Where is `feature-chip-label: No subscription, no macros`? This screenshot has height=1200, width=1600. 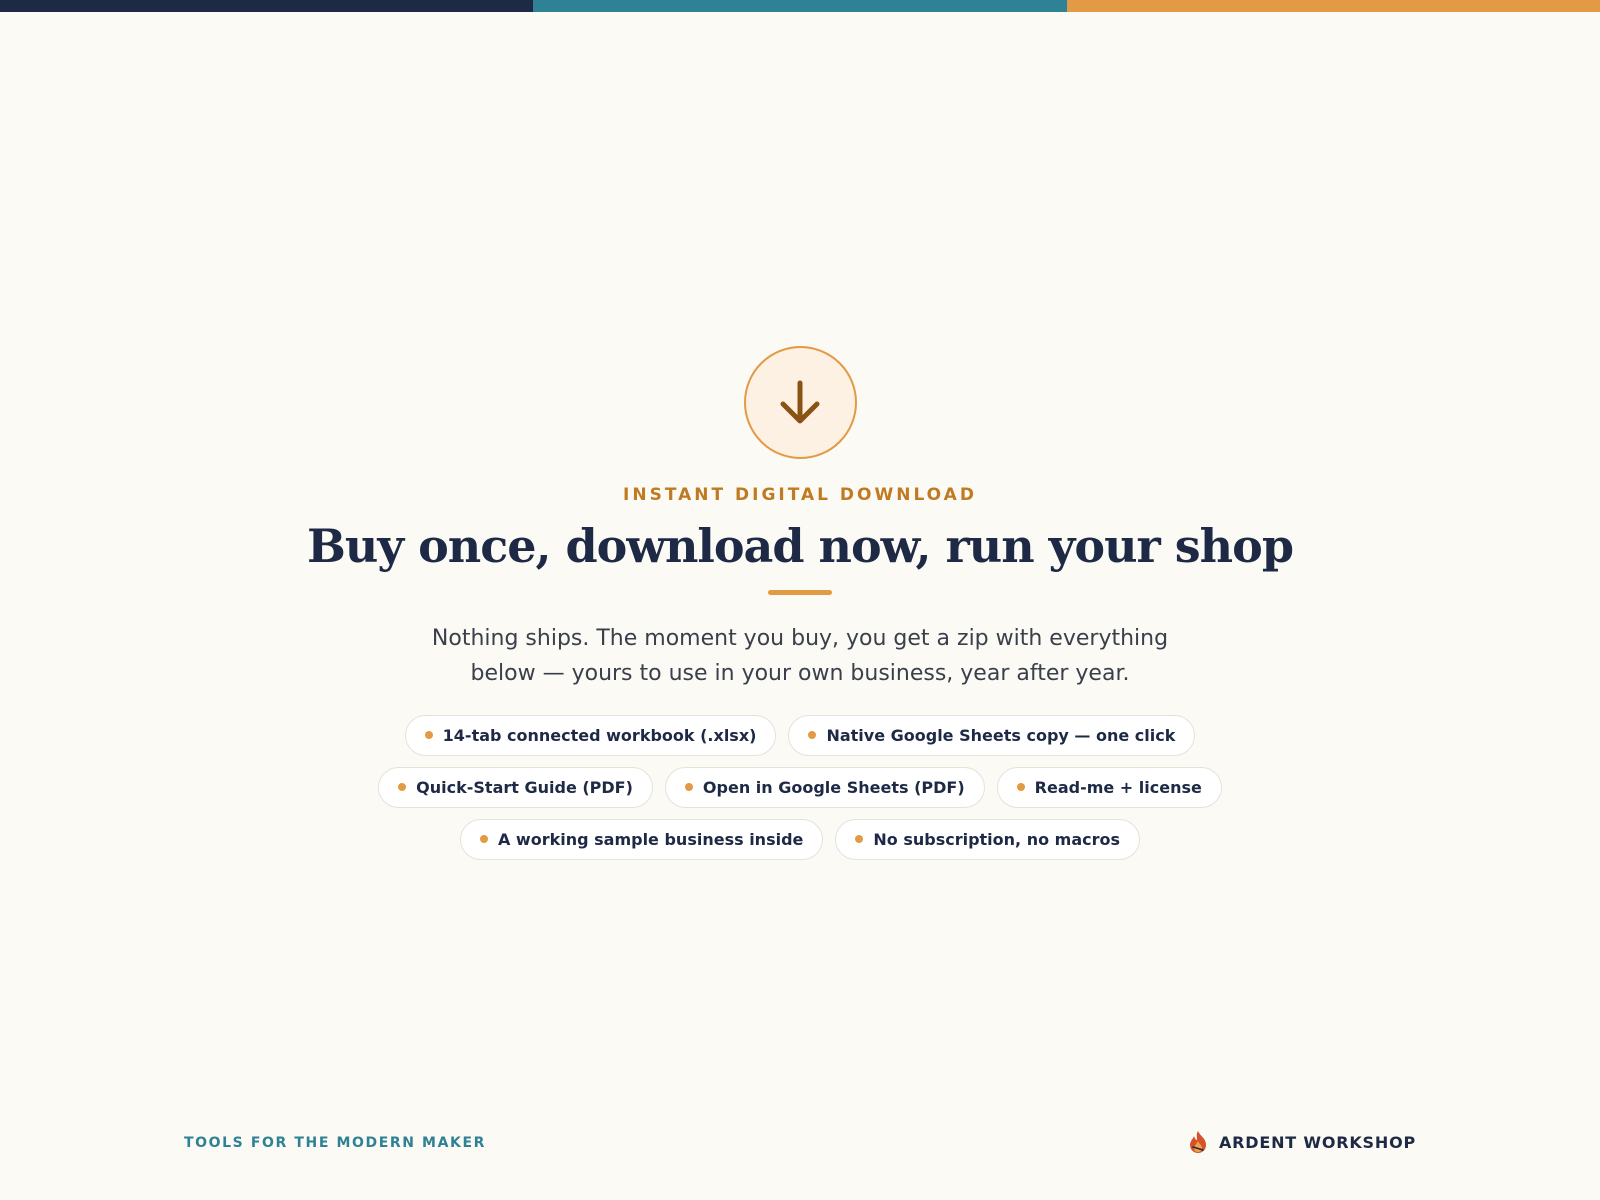
feature-chip-label: No subscription, no macros is located at coordinates (997, 839).